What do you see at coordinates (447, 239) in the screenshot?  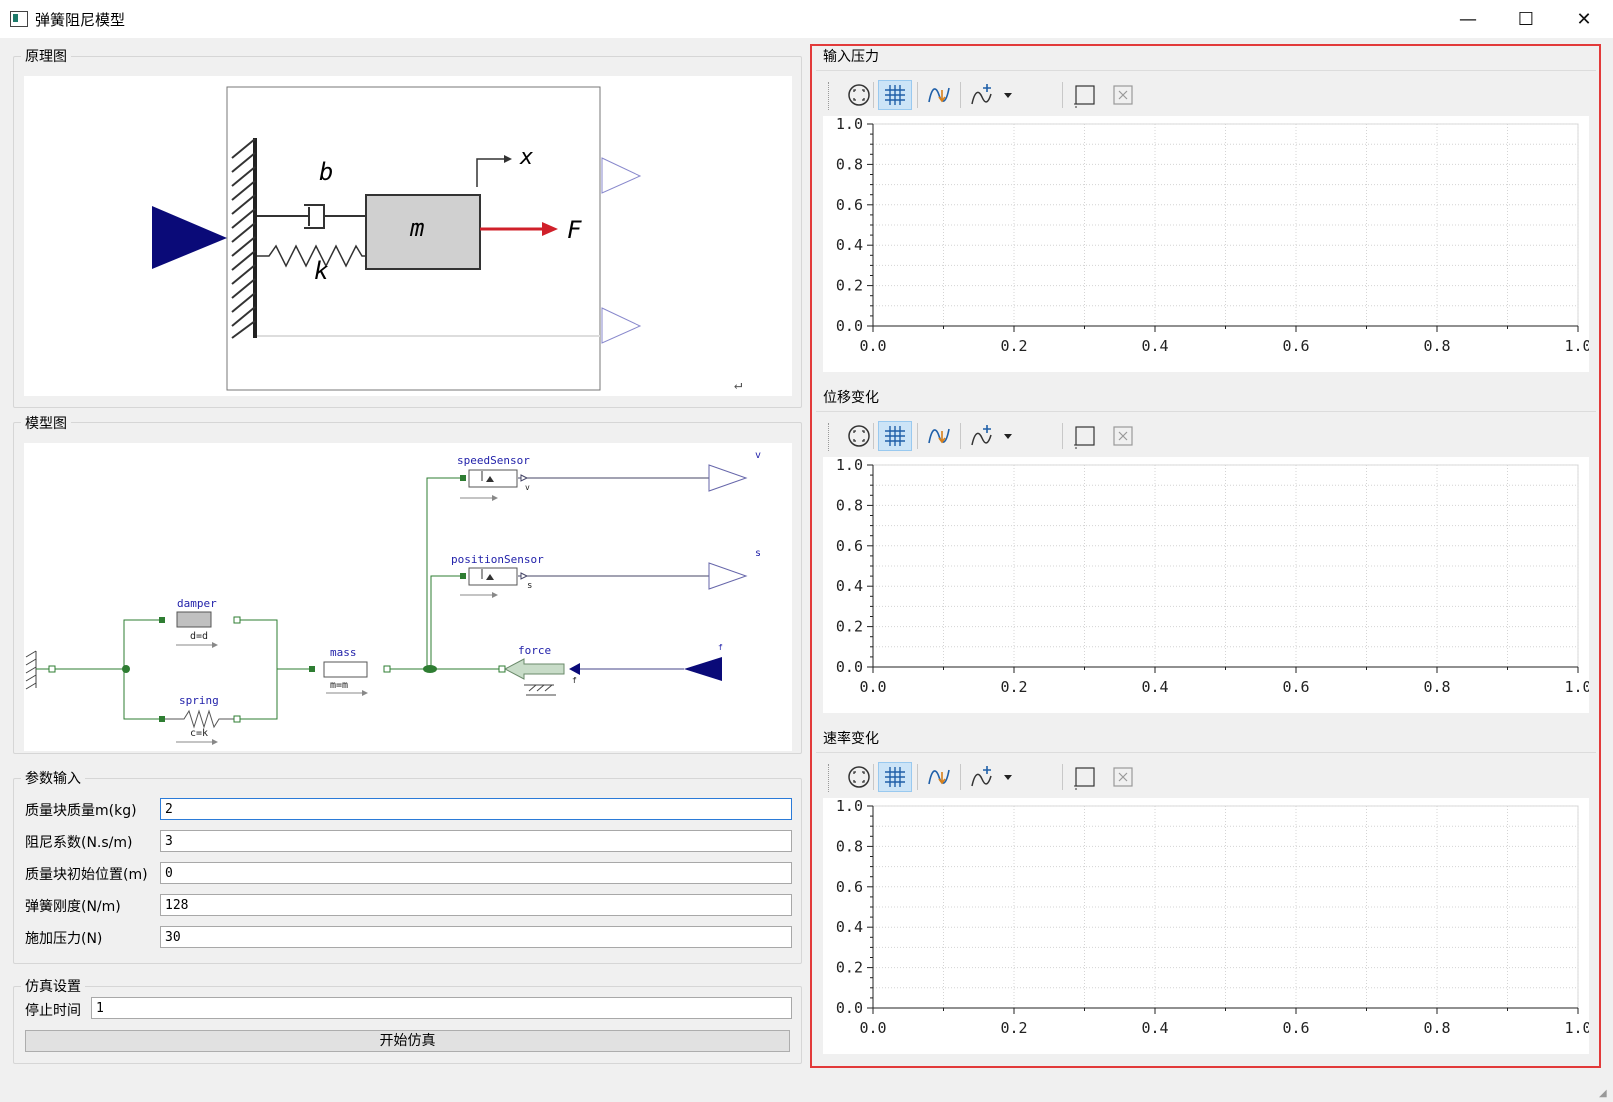 I see `principle-diagram: b k m x F ↵` at bounding box center [447, 239].